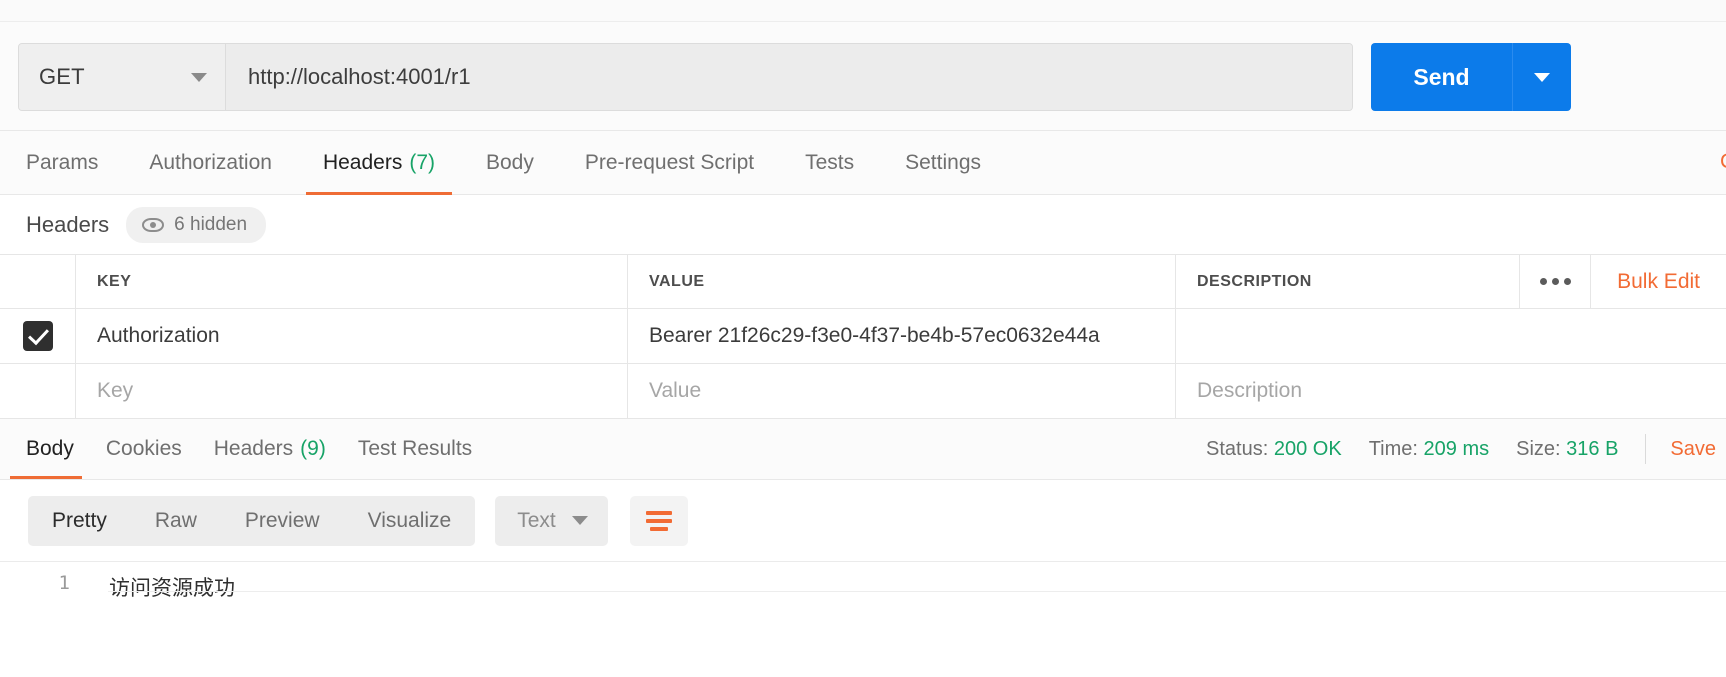  Describe the element at coordinates (1254, 281) in the screenshot. I see `column-label: DESCRIPTION` at that location.